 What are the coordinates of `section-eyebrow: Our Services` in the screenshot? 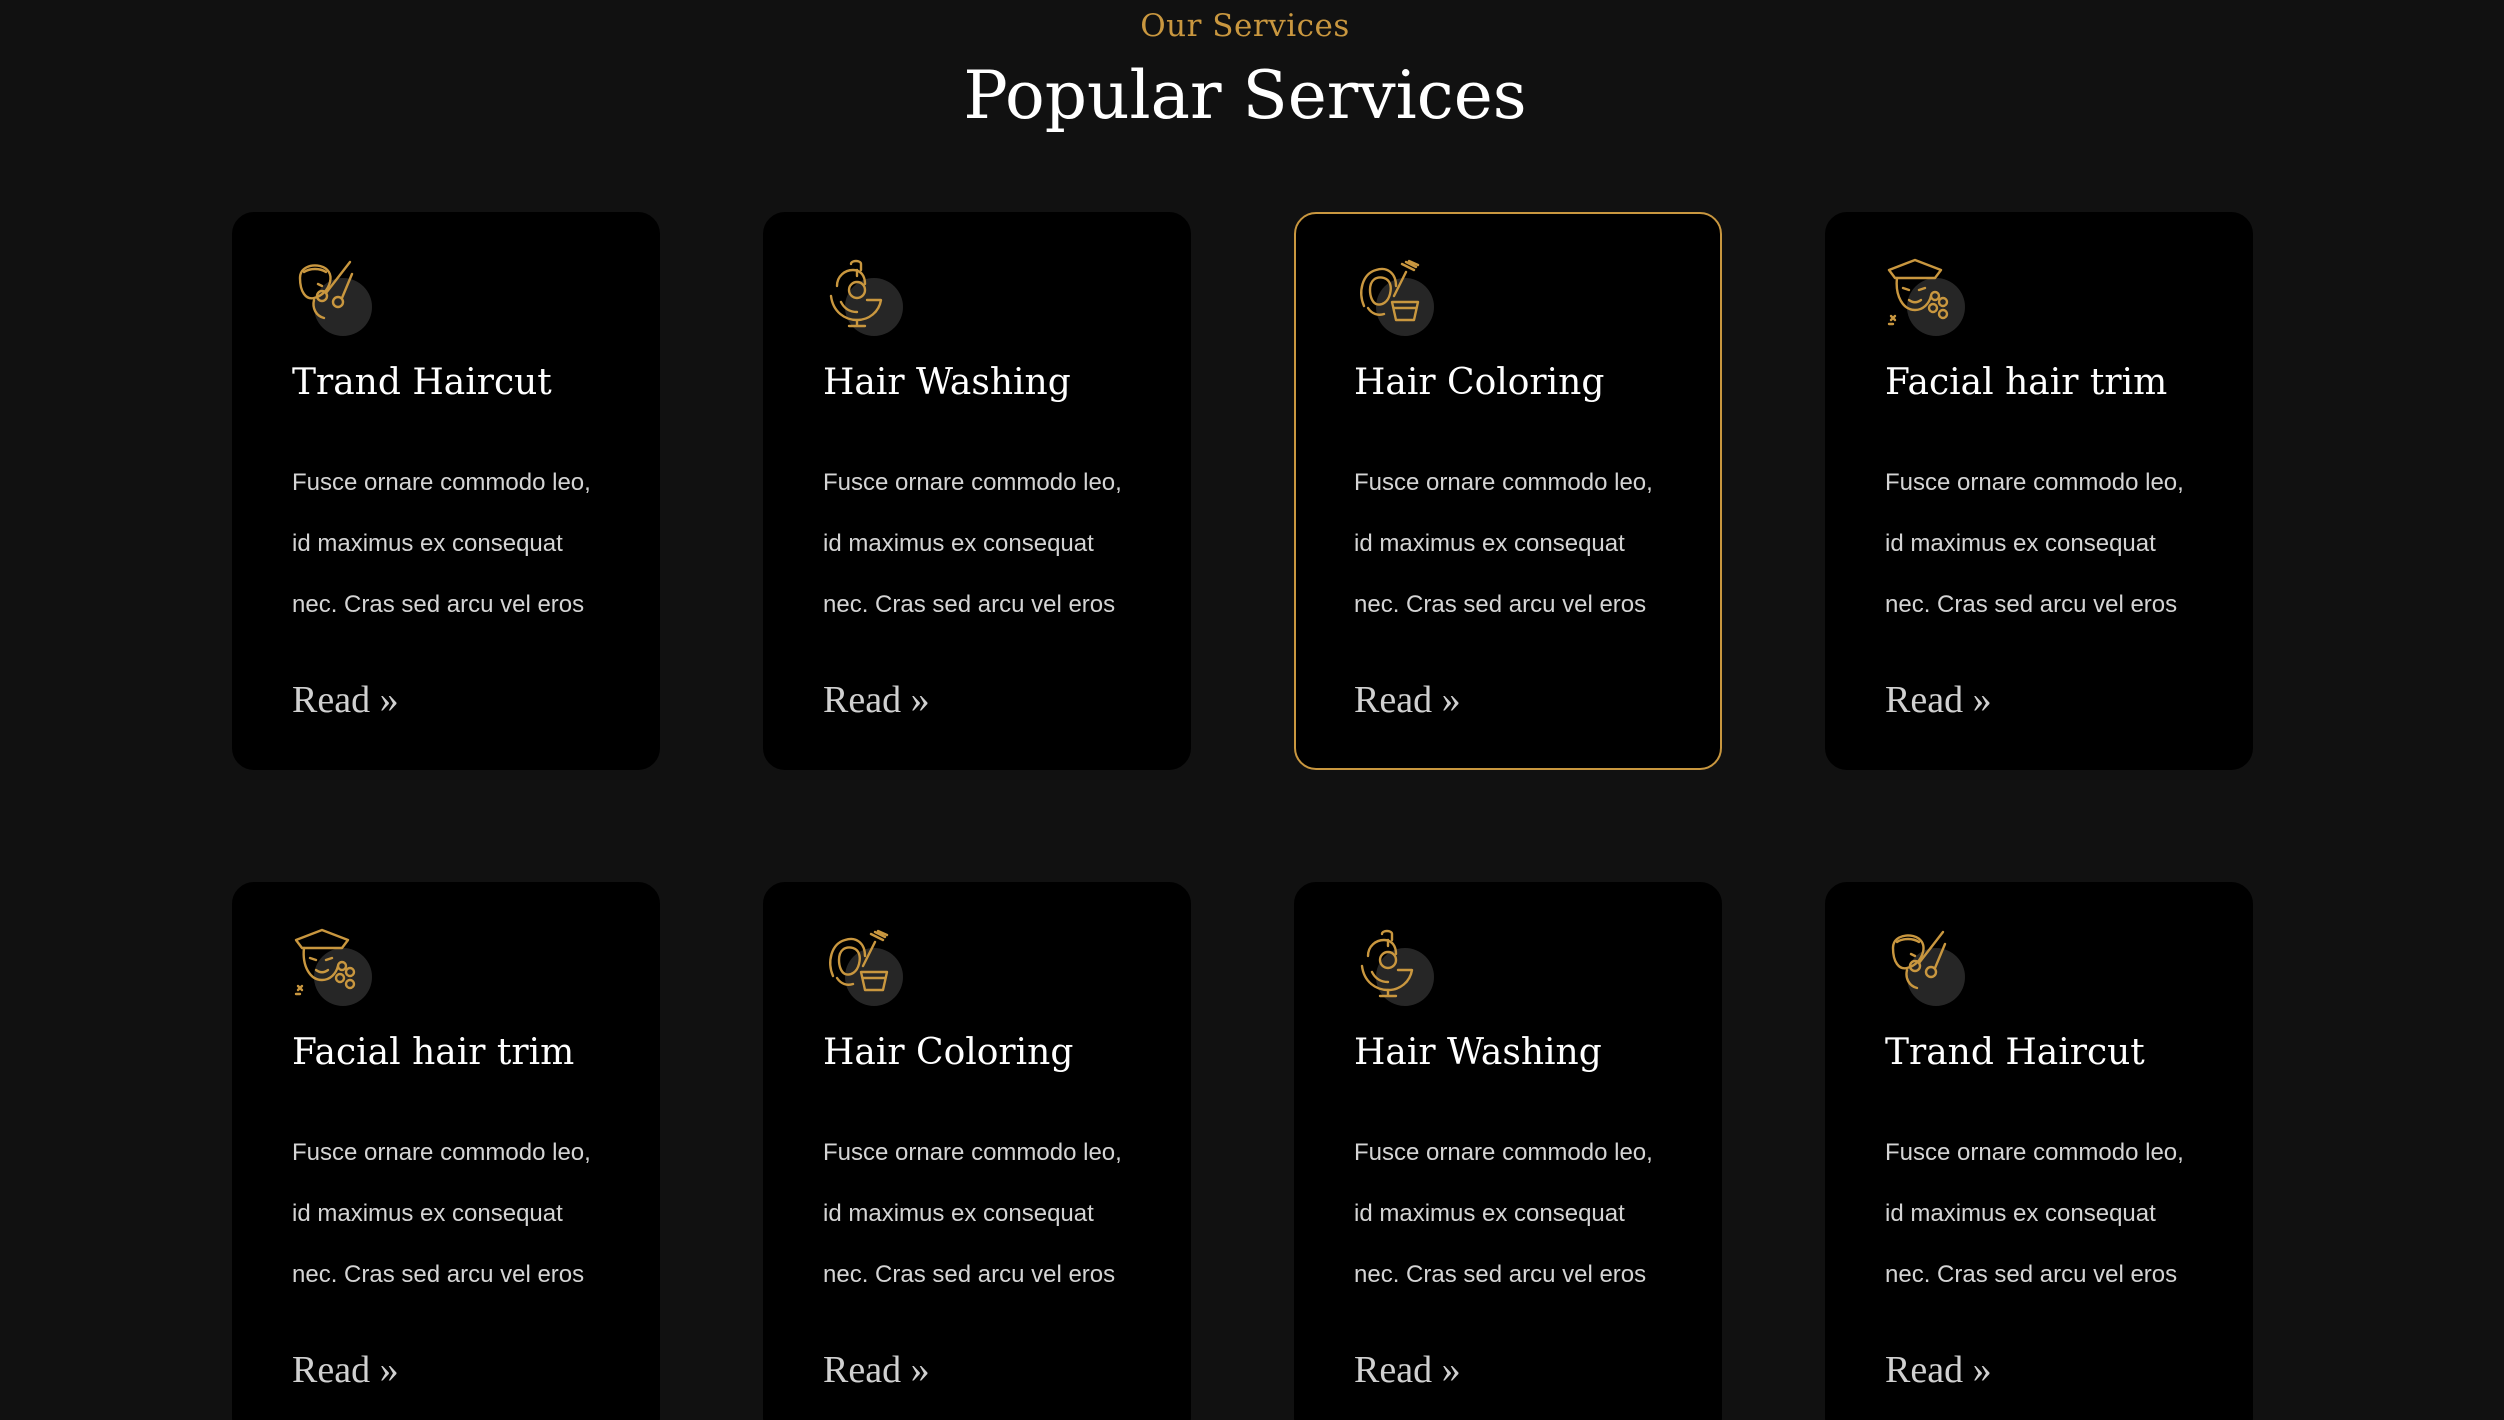 It's located at (1245, 26).